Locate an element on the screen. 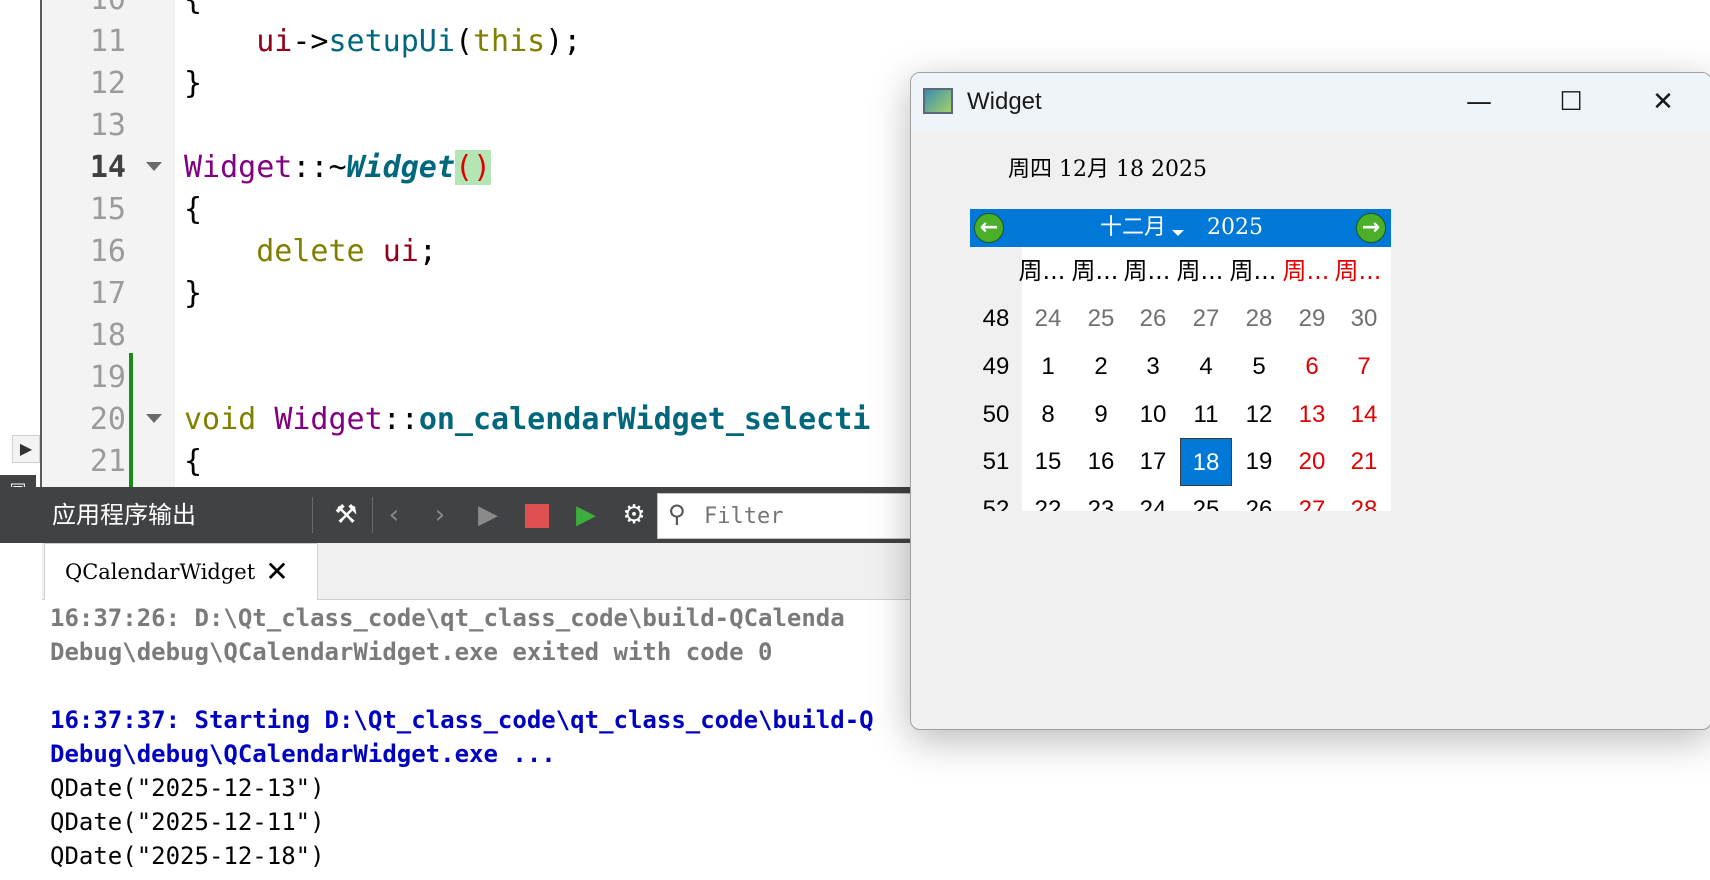 The height and width of the screenshot is (880, 1710). calendar-day: 21 is located at coordinates (1364, 462).